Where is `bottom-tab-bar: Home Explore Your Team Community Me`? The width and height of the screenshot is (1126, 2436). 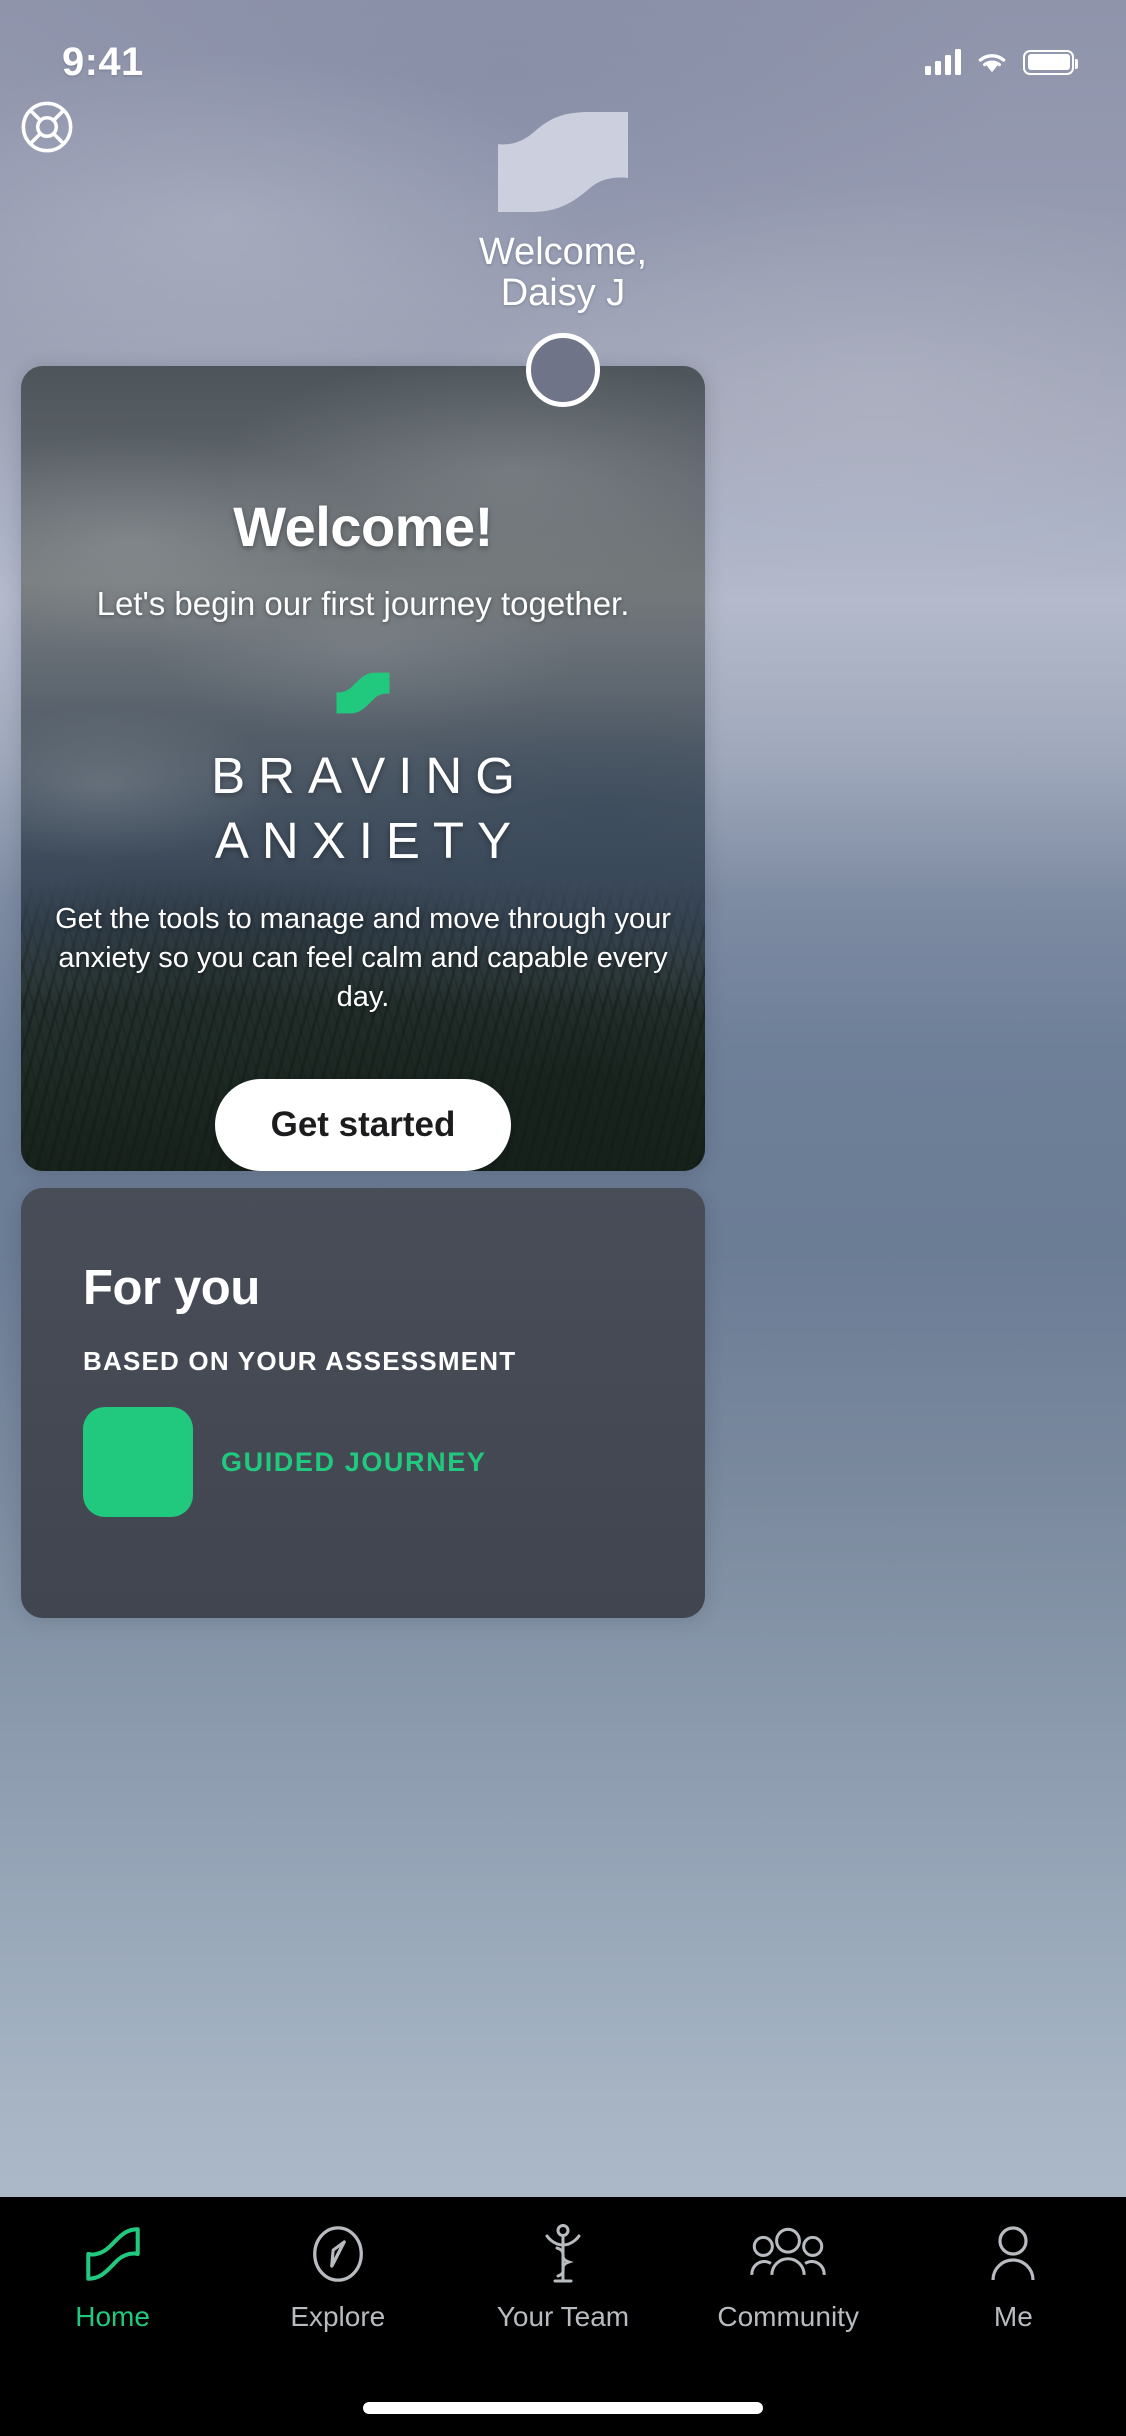
bottom-tab-bar: Home Explore Your Team Community Me is located at coordinates (563, 2316).